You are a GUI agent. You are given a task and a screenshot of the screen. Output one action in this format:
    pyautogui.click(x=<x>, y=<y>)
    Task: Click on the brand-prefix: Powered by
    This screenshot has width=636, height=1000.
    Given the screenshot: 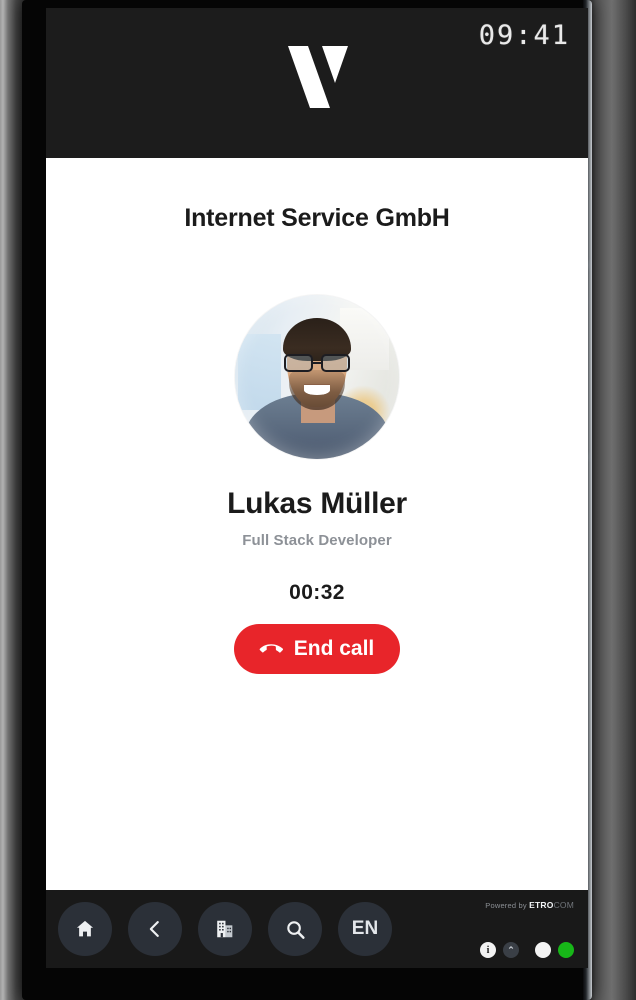 What is the action you would take?
    pyautogui.click(x=507, y=905)
    